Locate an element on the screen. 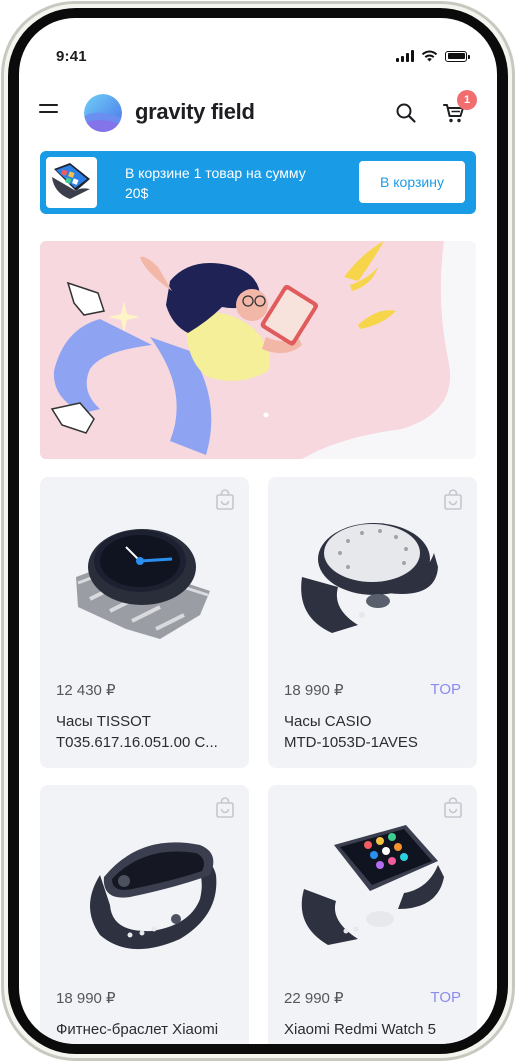 The width and height of the screenshot is (516, 1062). product-card: 18 990 ₽ TOP Часы CASIO MTD-1053D-1AVES is located at coordinates (372, 622).